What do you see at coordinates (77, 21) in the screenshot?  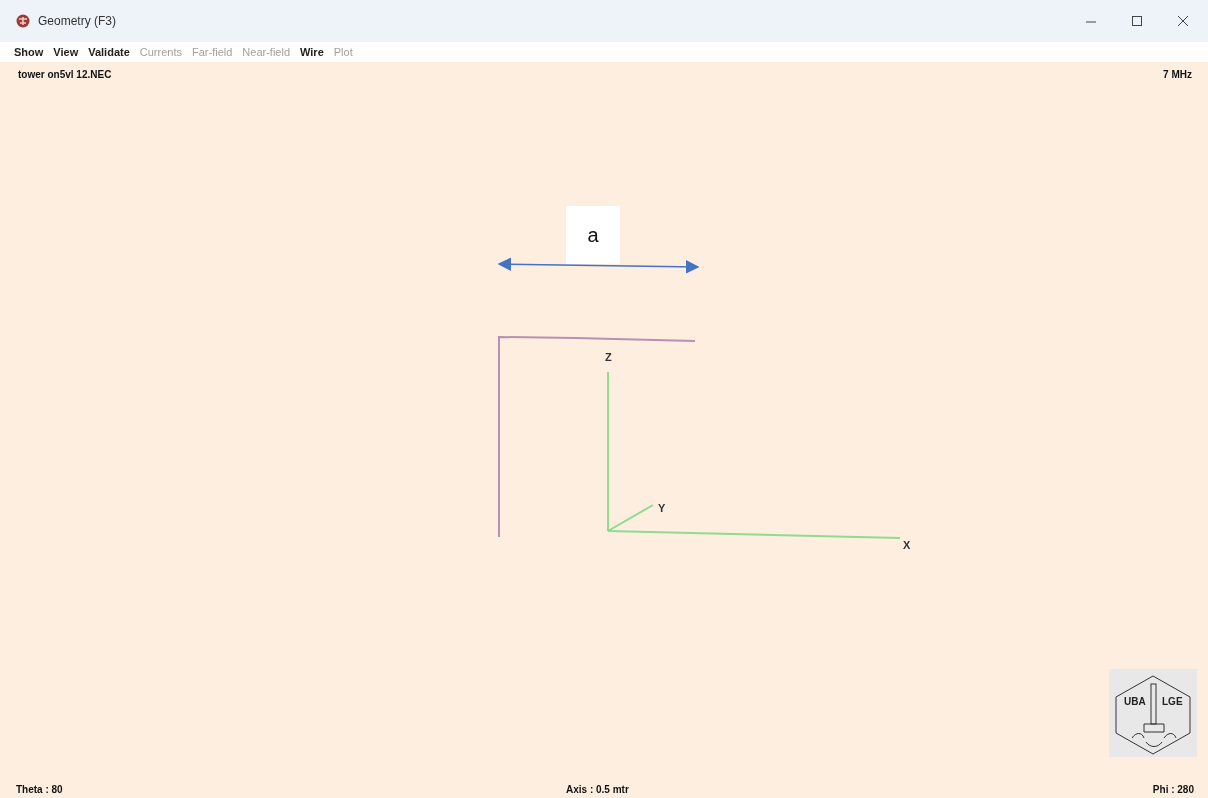 I see `window-title: Geometry (F3)` at bounding box center [77, 21].